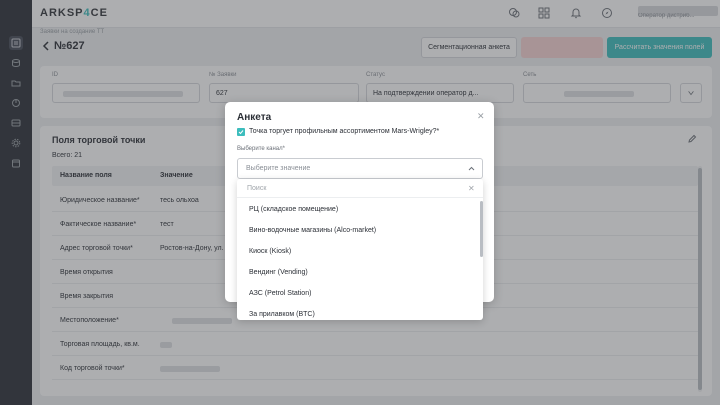 The image size is (720, 405). I want to click on dropdown-option: Вино-водочные магазины (Alco-market), so click(357, 230).